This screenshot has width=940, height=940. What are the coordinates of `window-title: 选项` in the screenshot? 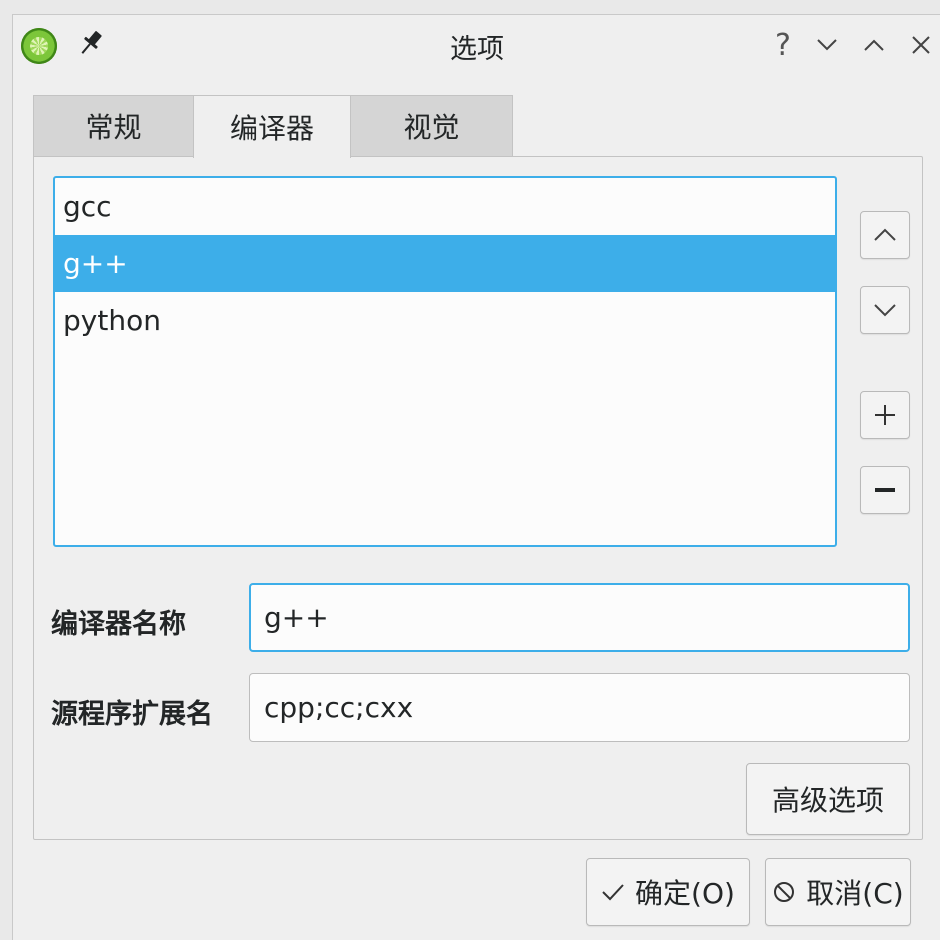 It's located at (477, 49).